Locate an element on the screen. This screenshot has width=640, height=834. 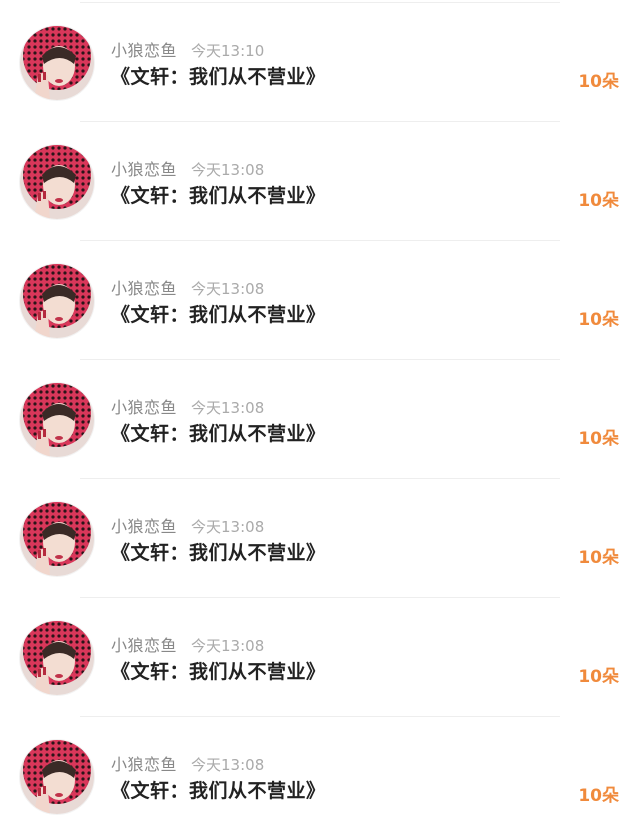
item-meta: 小狼恋鱼 今天13:10 is located at coordinates (188, 48).